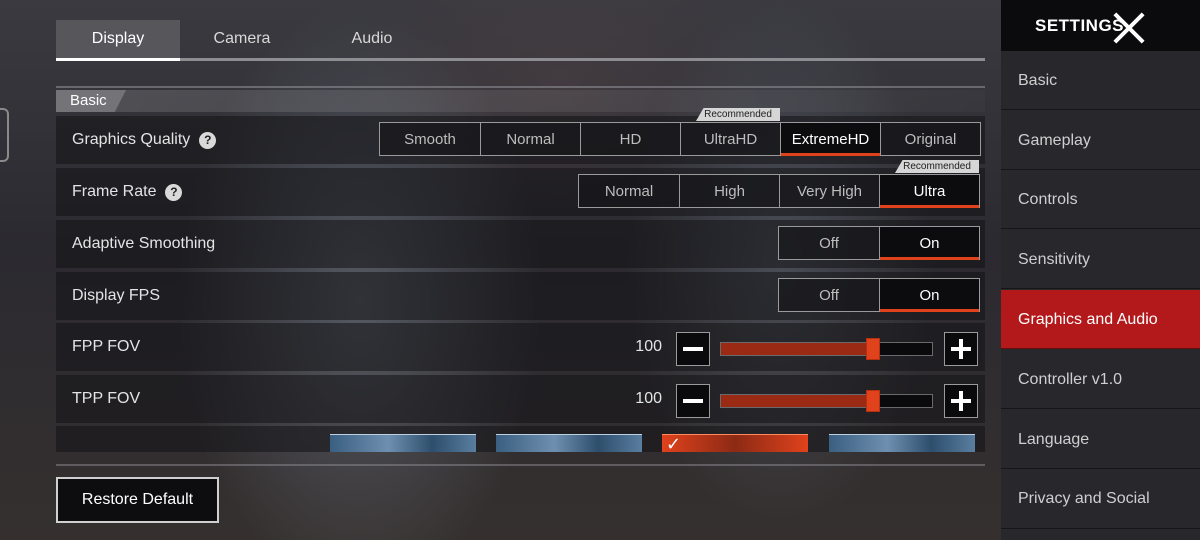 Image resolution: width=1200 pixels, height=540 pixels. I want to click on crosshair-preview-3: ✓, so click(735, 443).